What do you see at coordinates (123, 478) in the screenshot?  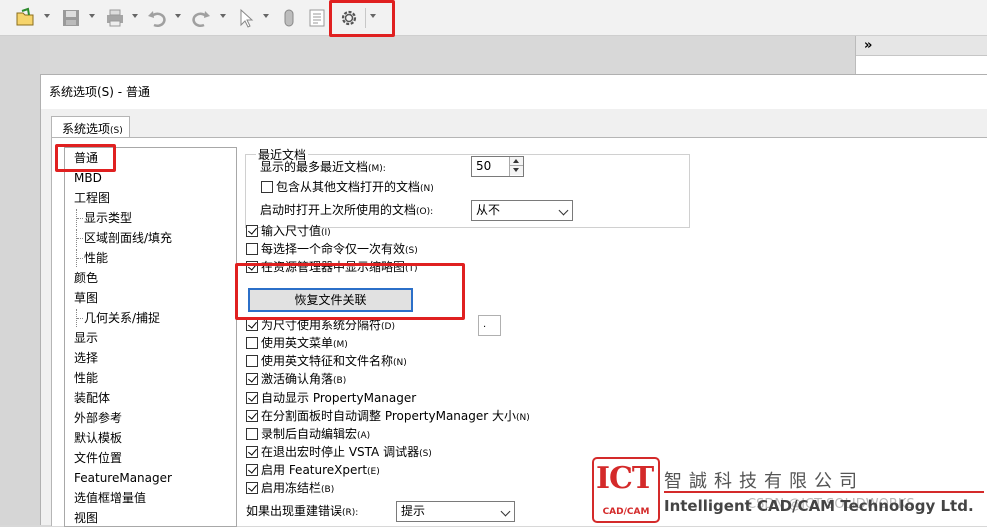 I see `tree-item: FeatureManager` at bounding box center [123, 478].